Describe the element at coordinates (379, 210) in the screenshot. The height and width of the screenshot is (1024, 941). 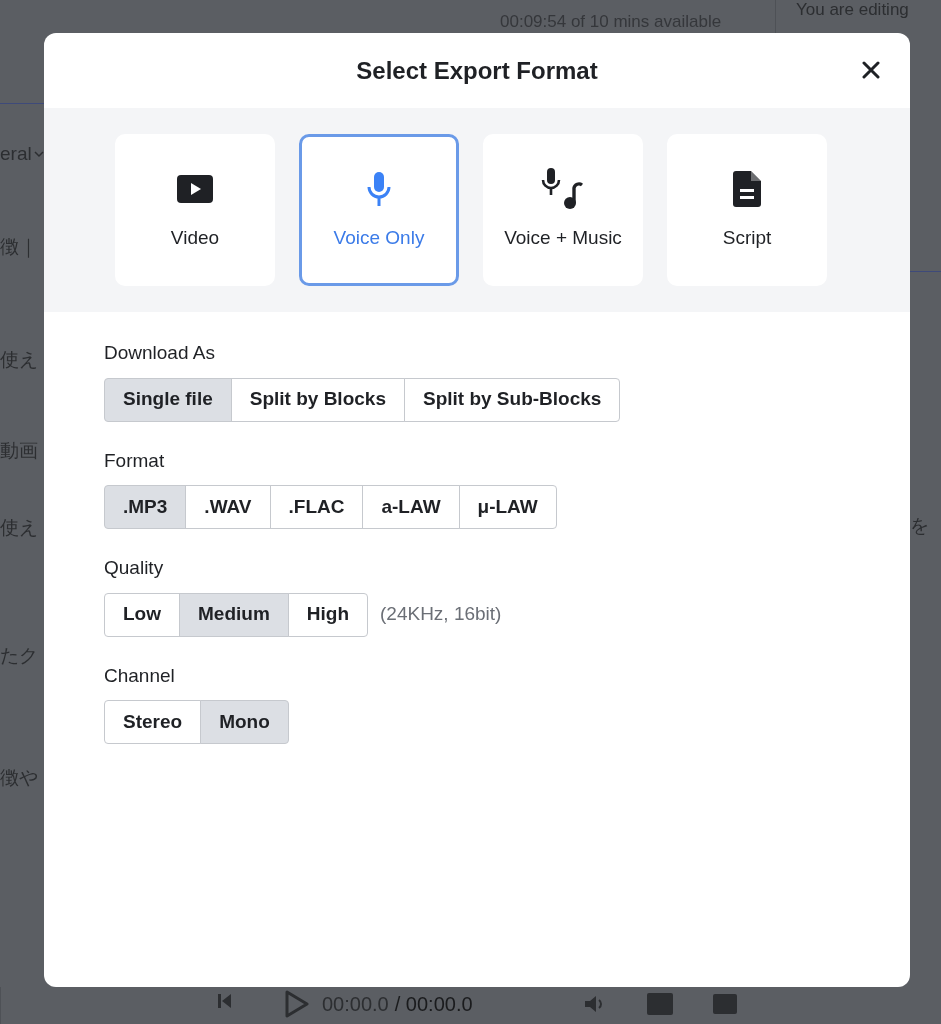
I see `format-card: Voice Only` at that location.